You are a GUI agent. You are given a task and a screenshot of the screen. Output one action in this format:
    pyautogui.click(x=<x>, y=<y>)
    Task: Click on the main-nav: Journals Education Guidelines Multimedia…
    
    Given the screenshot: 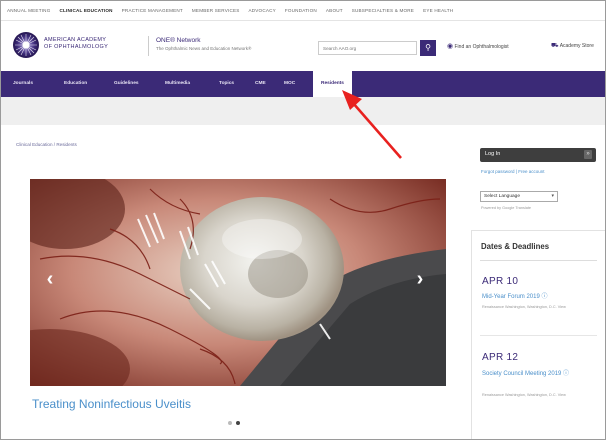 What is the action you would take?
    pyautogui.click(x=303, y=84)
    